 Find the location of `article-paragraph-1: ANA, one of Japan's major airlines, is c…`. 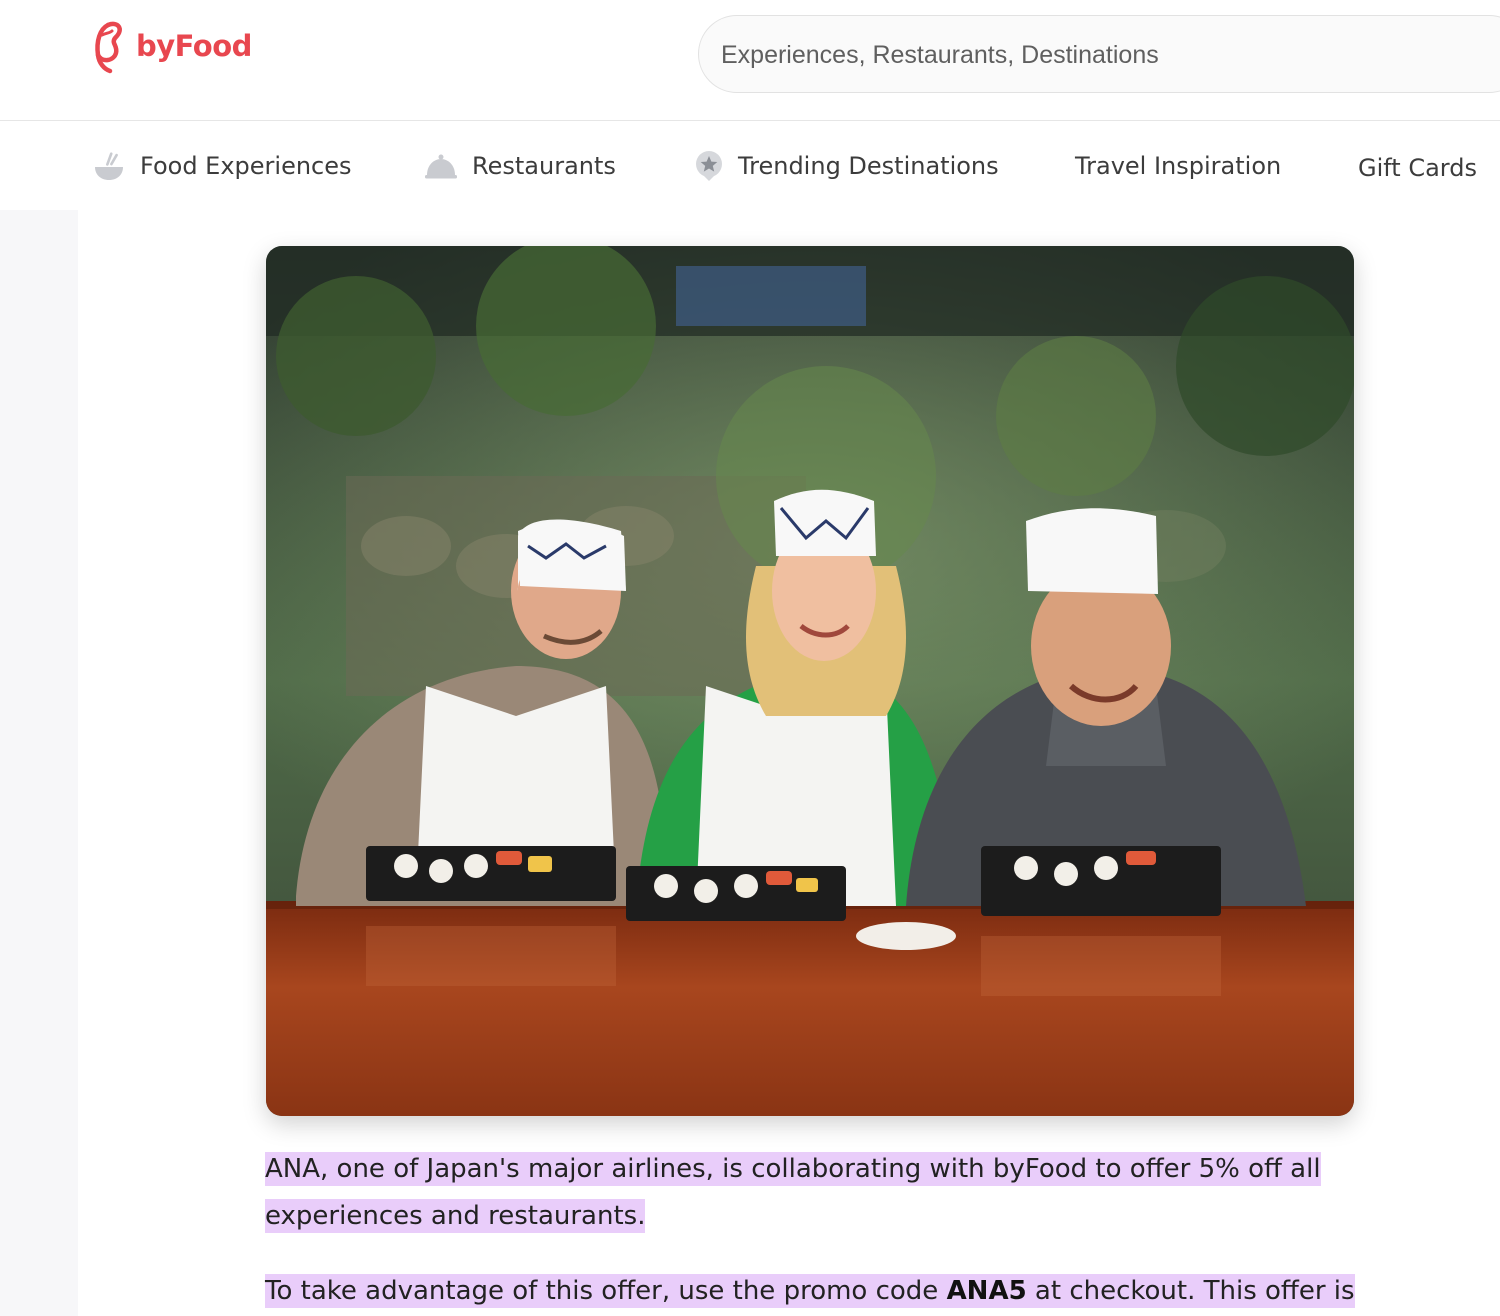

article-paragraph-1: ANA, one of Japan's major airlines, is c… is located at coordinates (805, 1193).